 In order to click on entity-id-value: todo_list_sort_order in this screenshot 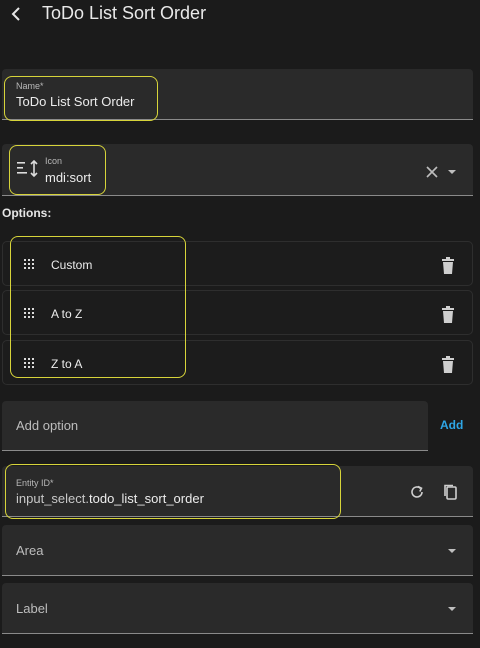, I will do `click(146, 498)`.